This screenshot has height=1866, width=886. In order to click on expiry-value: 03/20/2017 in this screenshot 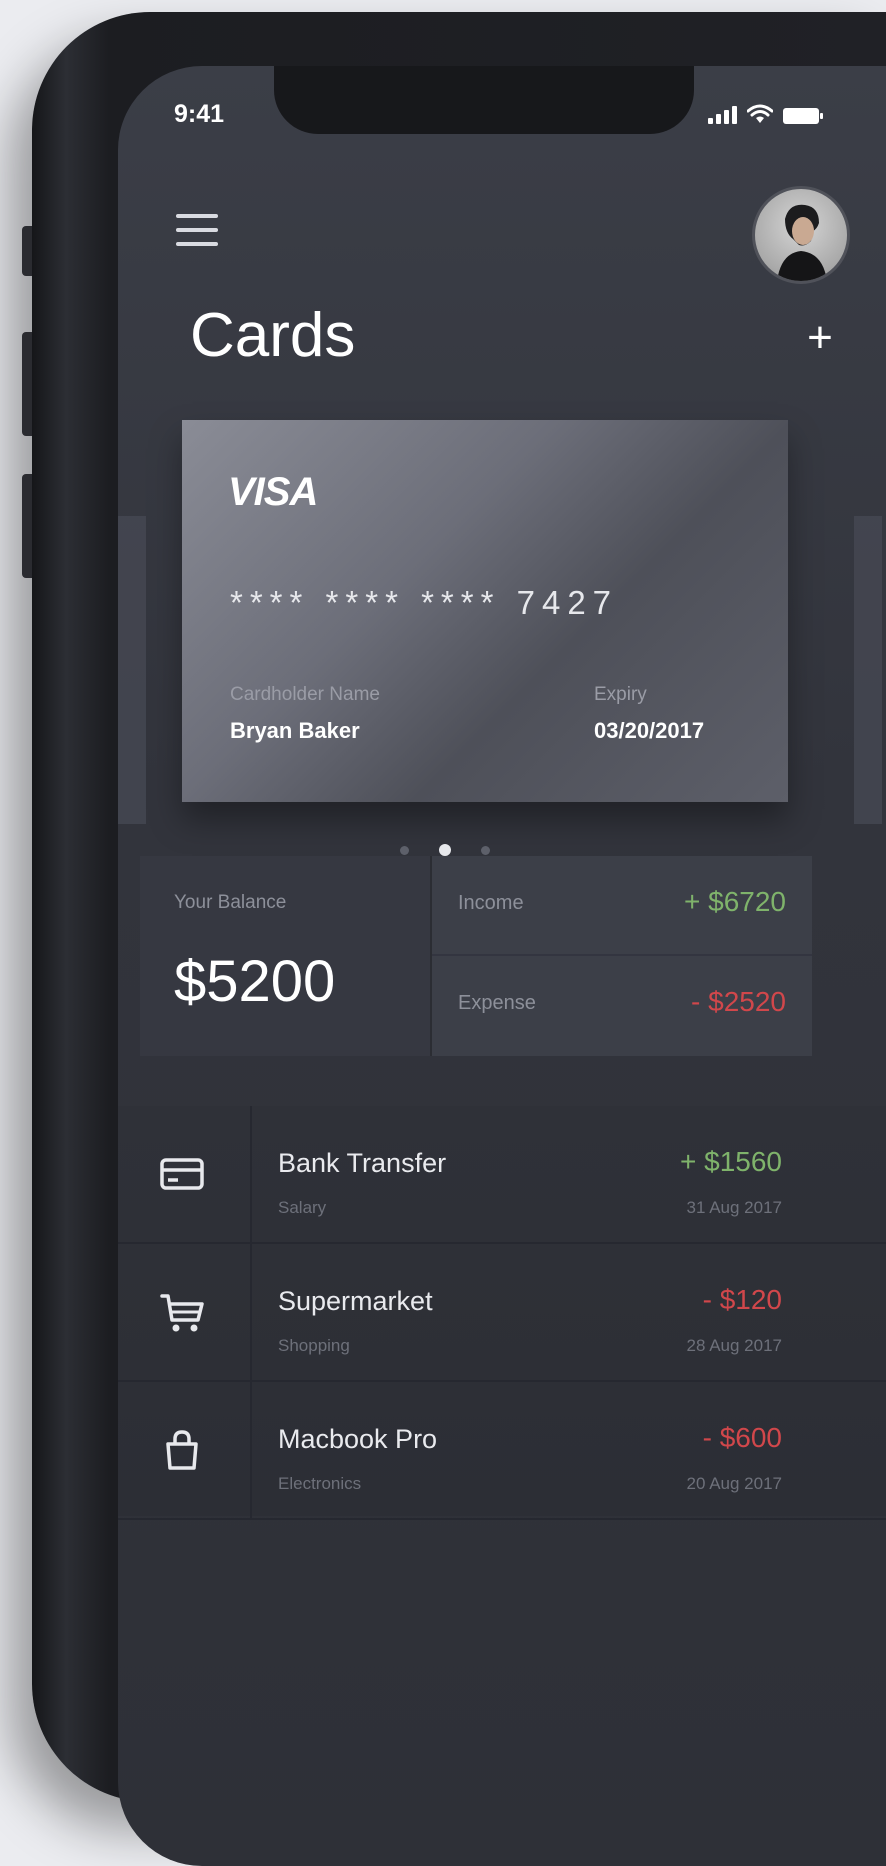, I will do `click(649, 730)`.